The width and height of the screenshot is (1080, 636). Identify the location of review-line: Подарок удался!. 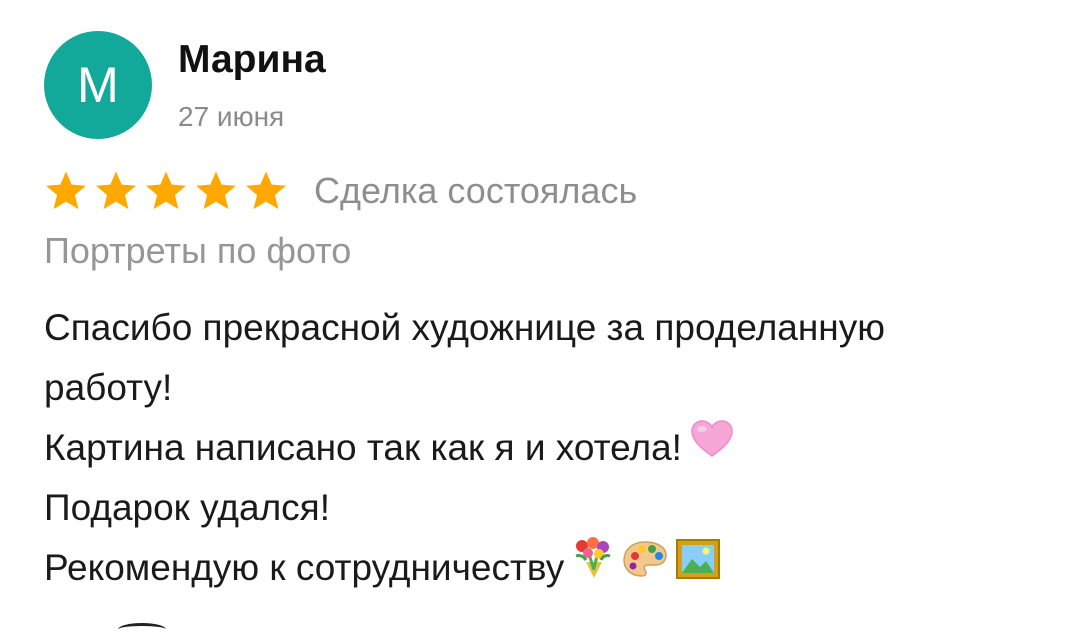
(187, 507).